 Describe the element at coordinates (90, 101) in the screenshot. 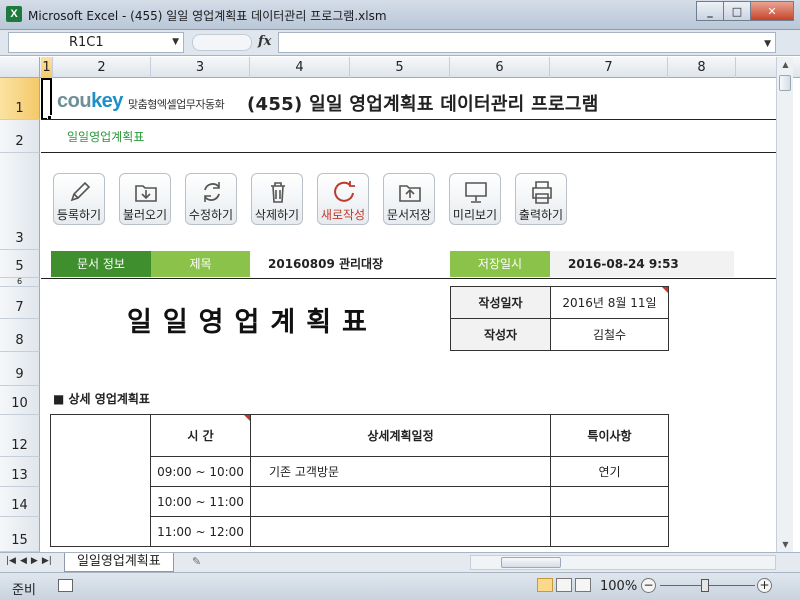

I see `coukey-logo: coukey` at that location.